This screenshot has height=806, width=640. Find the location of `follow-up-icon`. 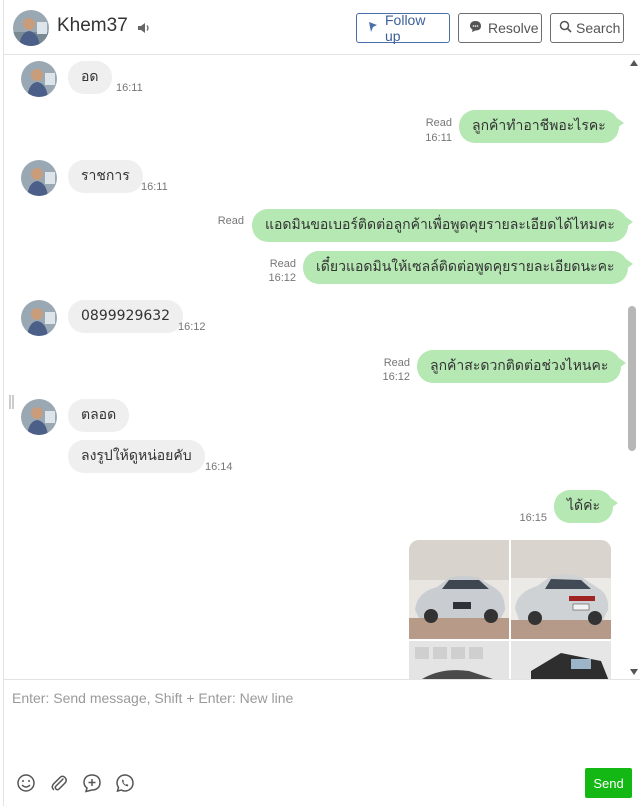

follow-up-icon is located at coordinates (373, 28).